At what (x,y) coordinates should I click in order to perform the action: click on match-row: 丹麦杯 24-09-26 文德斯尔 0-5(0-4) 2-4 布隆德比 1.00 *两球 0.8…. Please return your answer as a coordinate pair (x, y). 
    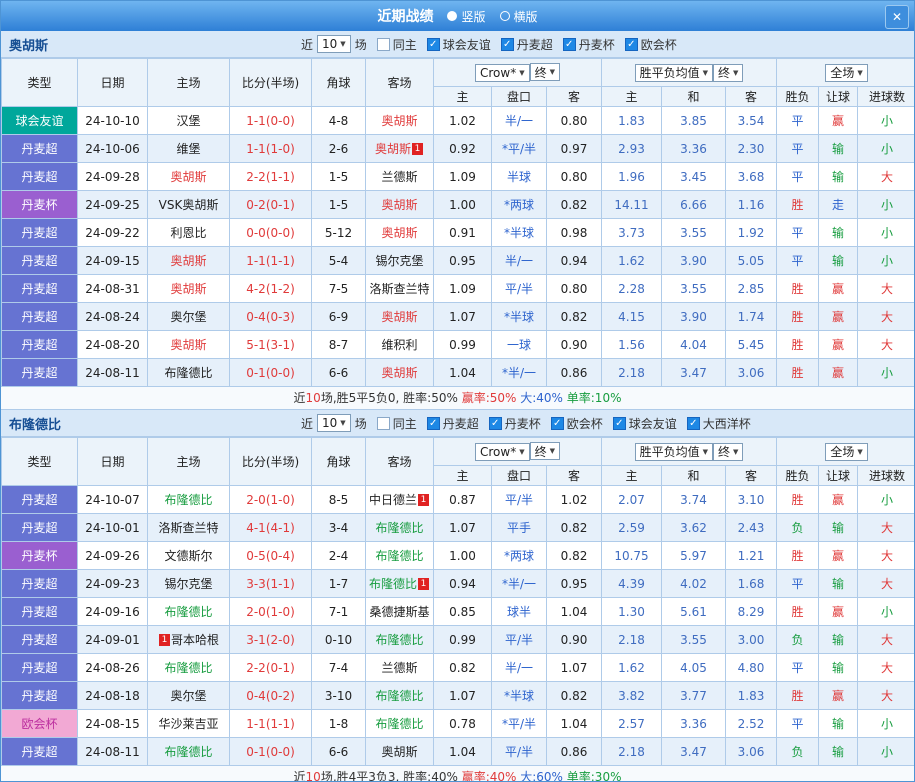
    Looking at the image, I should click on (457, 555).